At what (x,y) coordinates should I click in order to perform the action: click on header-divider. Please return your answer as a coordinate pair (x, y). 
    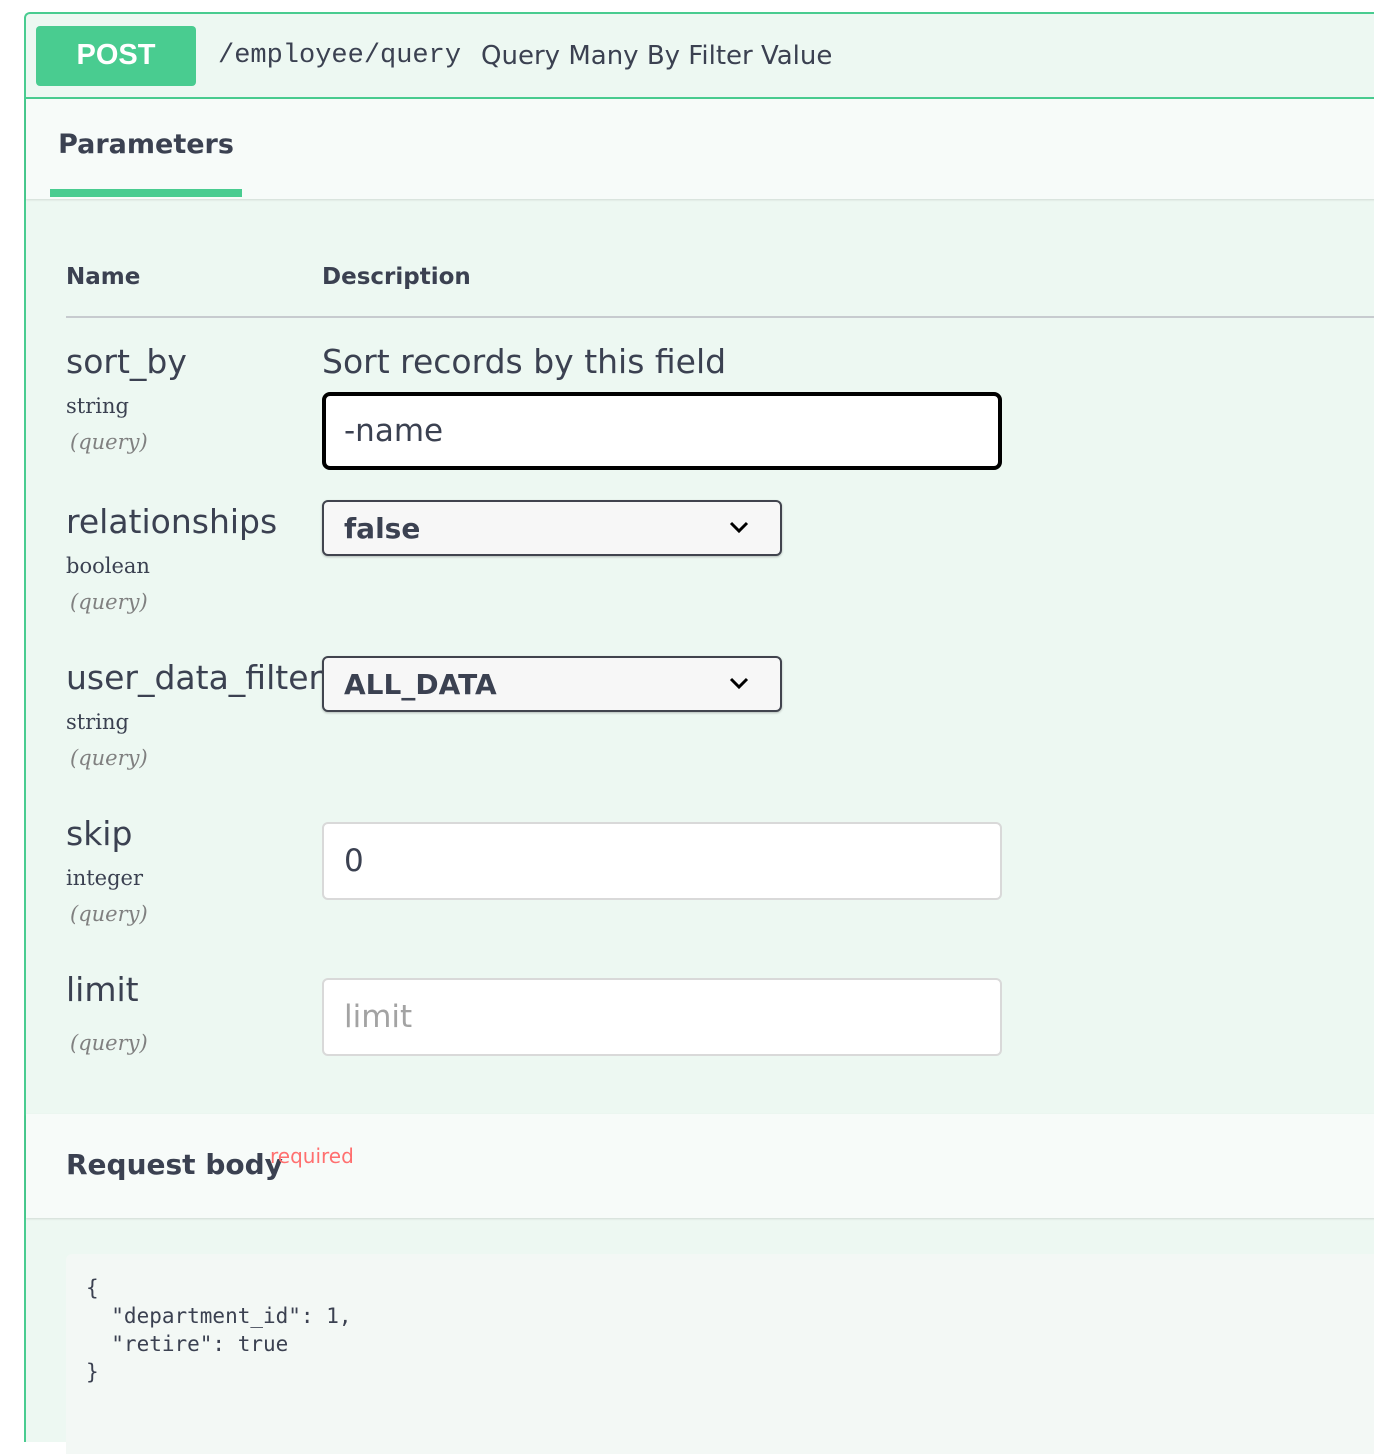
    Looking at the image, I should click on (720, 317).